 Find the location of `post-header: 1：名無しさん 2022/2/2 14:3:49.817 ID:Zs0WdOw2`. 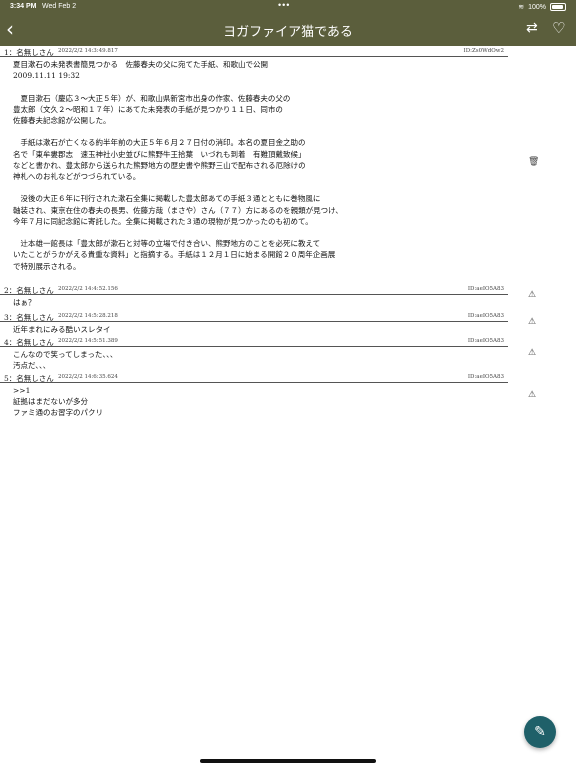

post-header: 1：名無しさん 2022/2/2 14:3:49.817 ID:Zs0WdOw2 is located at coordinates (254, 51).